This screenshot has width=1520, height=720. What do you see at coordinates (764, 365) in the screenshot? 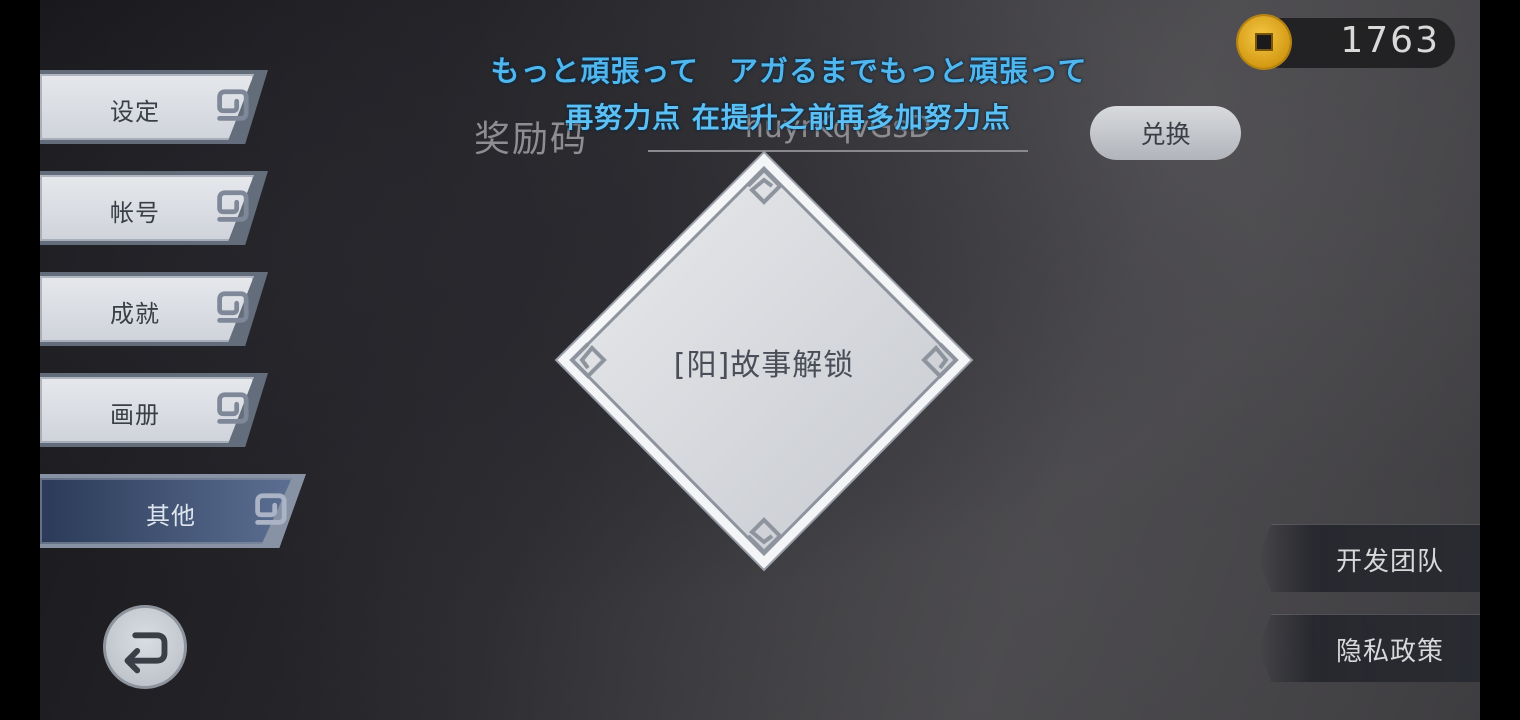
I see `story-unlock-label: [阳]故事解锁` at bounding box center [764, 365].